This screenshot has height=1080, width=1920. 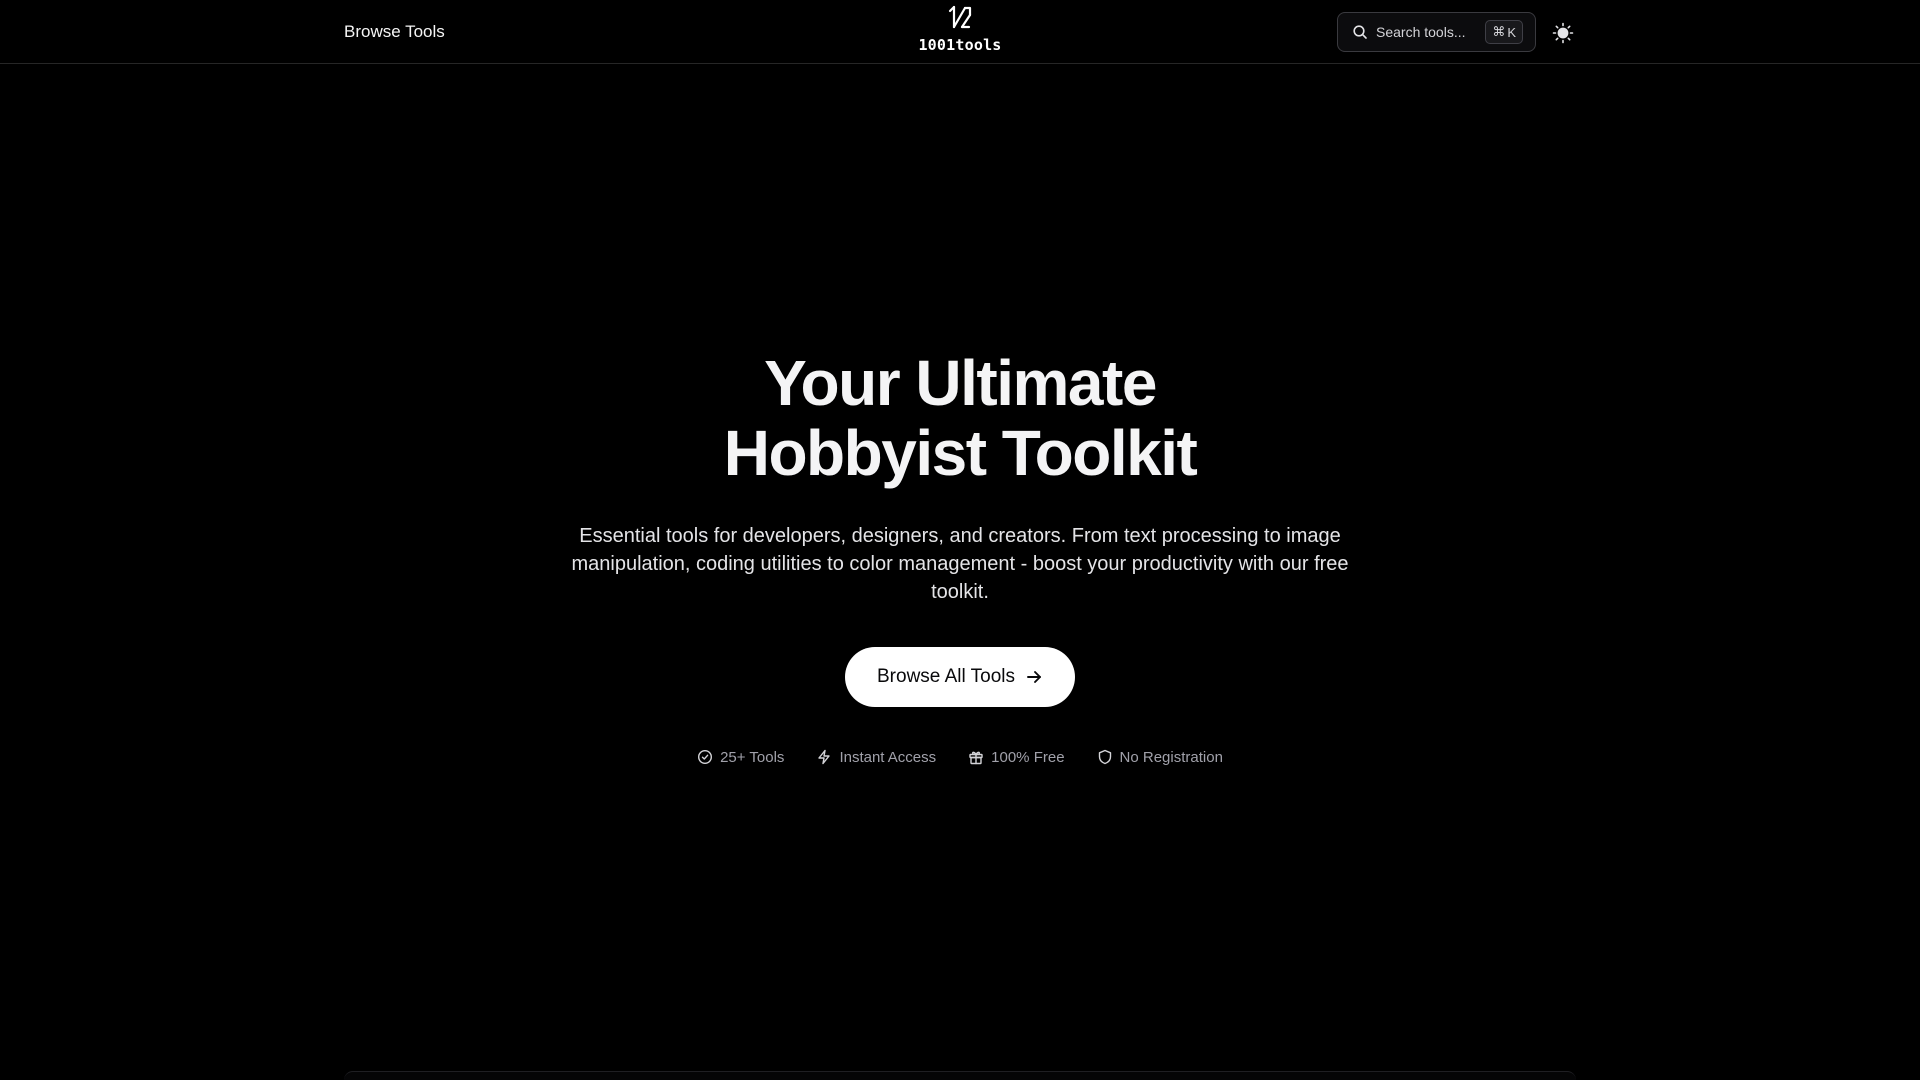 What do you see at coordinates (752, 757) in the screenshot?
I see `feature-label: 25+ Tools` at bounding box center [752, 757].